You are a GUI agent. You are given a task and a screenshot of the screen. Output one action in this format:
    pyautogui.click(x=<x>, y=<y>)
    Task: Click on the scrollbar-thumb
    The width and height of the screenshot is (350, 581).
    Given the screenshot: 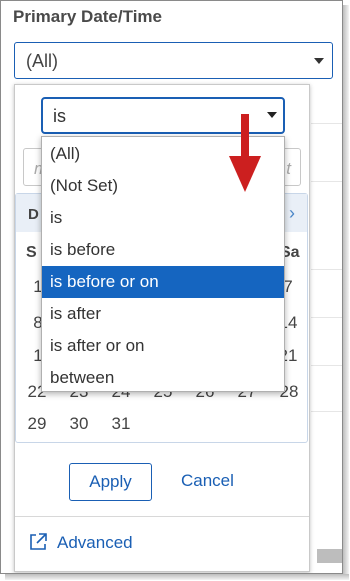 What is the action you would take?
    pyautogui.click(x=329, y=556)
    